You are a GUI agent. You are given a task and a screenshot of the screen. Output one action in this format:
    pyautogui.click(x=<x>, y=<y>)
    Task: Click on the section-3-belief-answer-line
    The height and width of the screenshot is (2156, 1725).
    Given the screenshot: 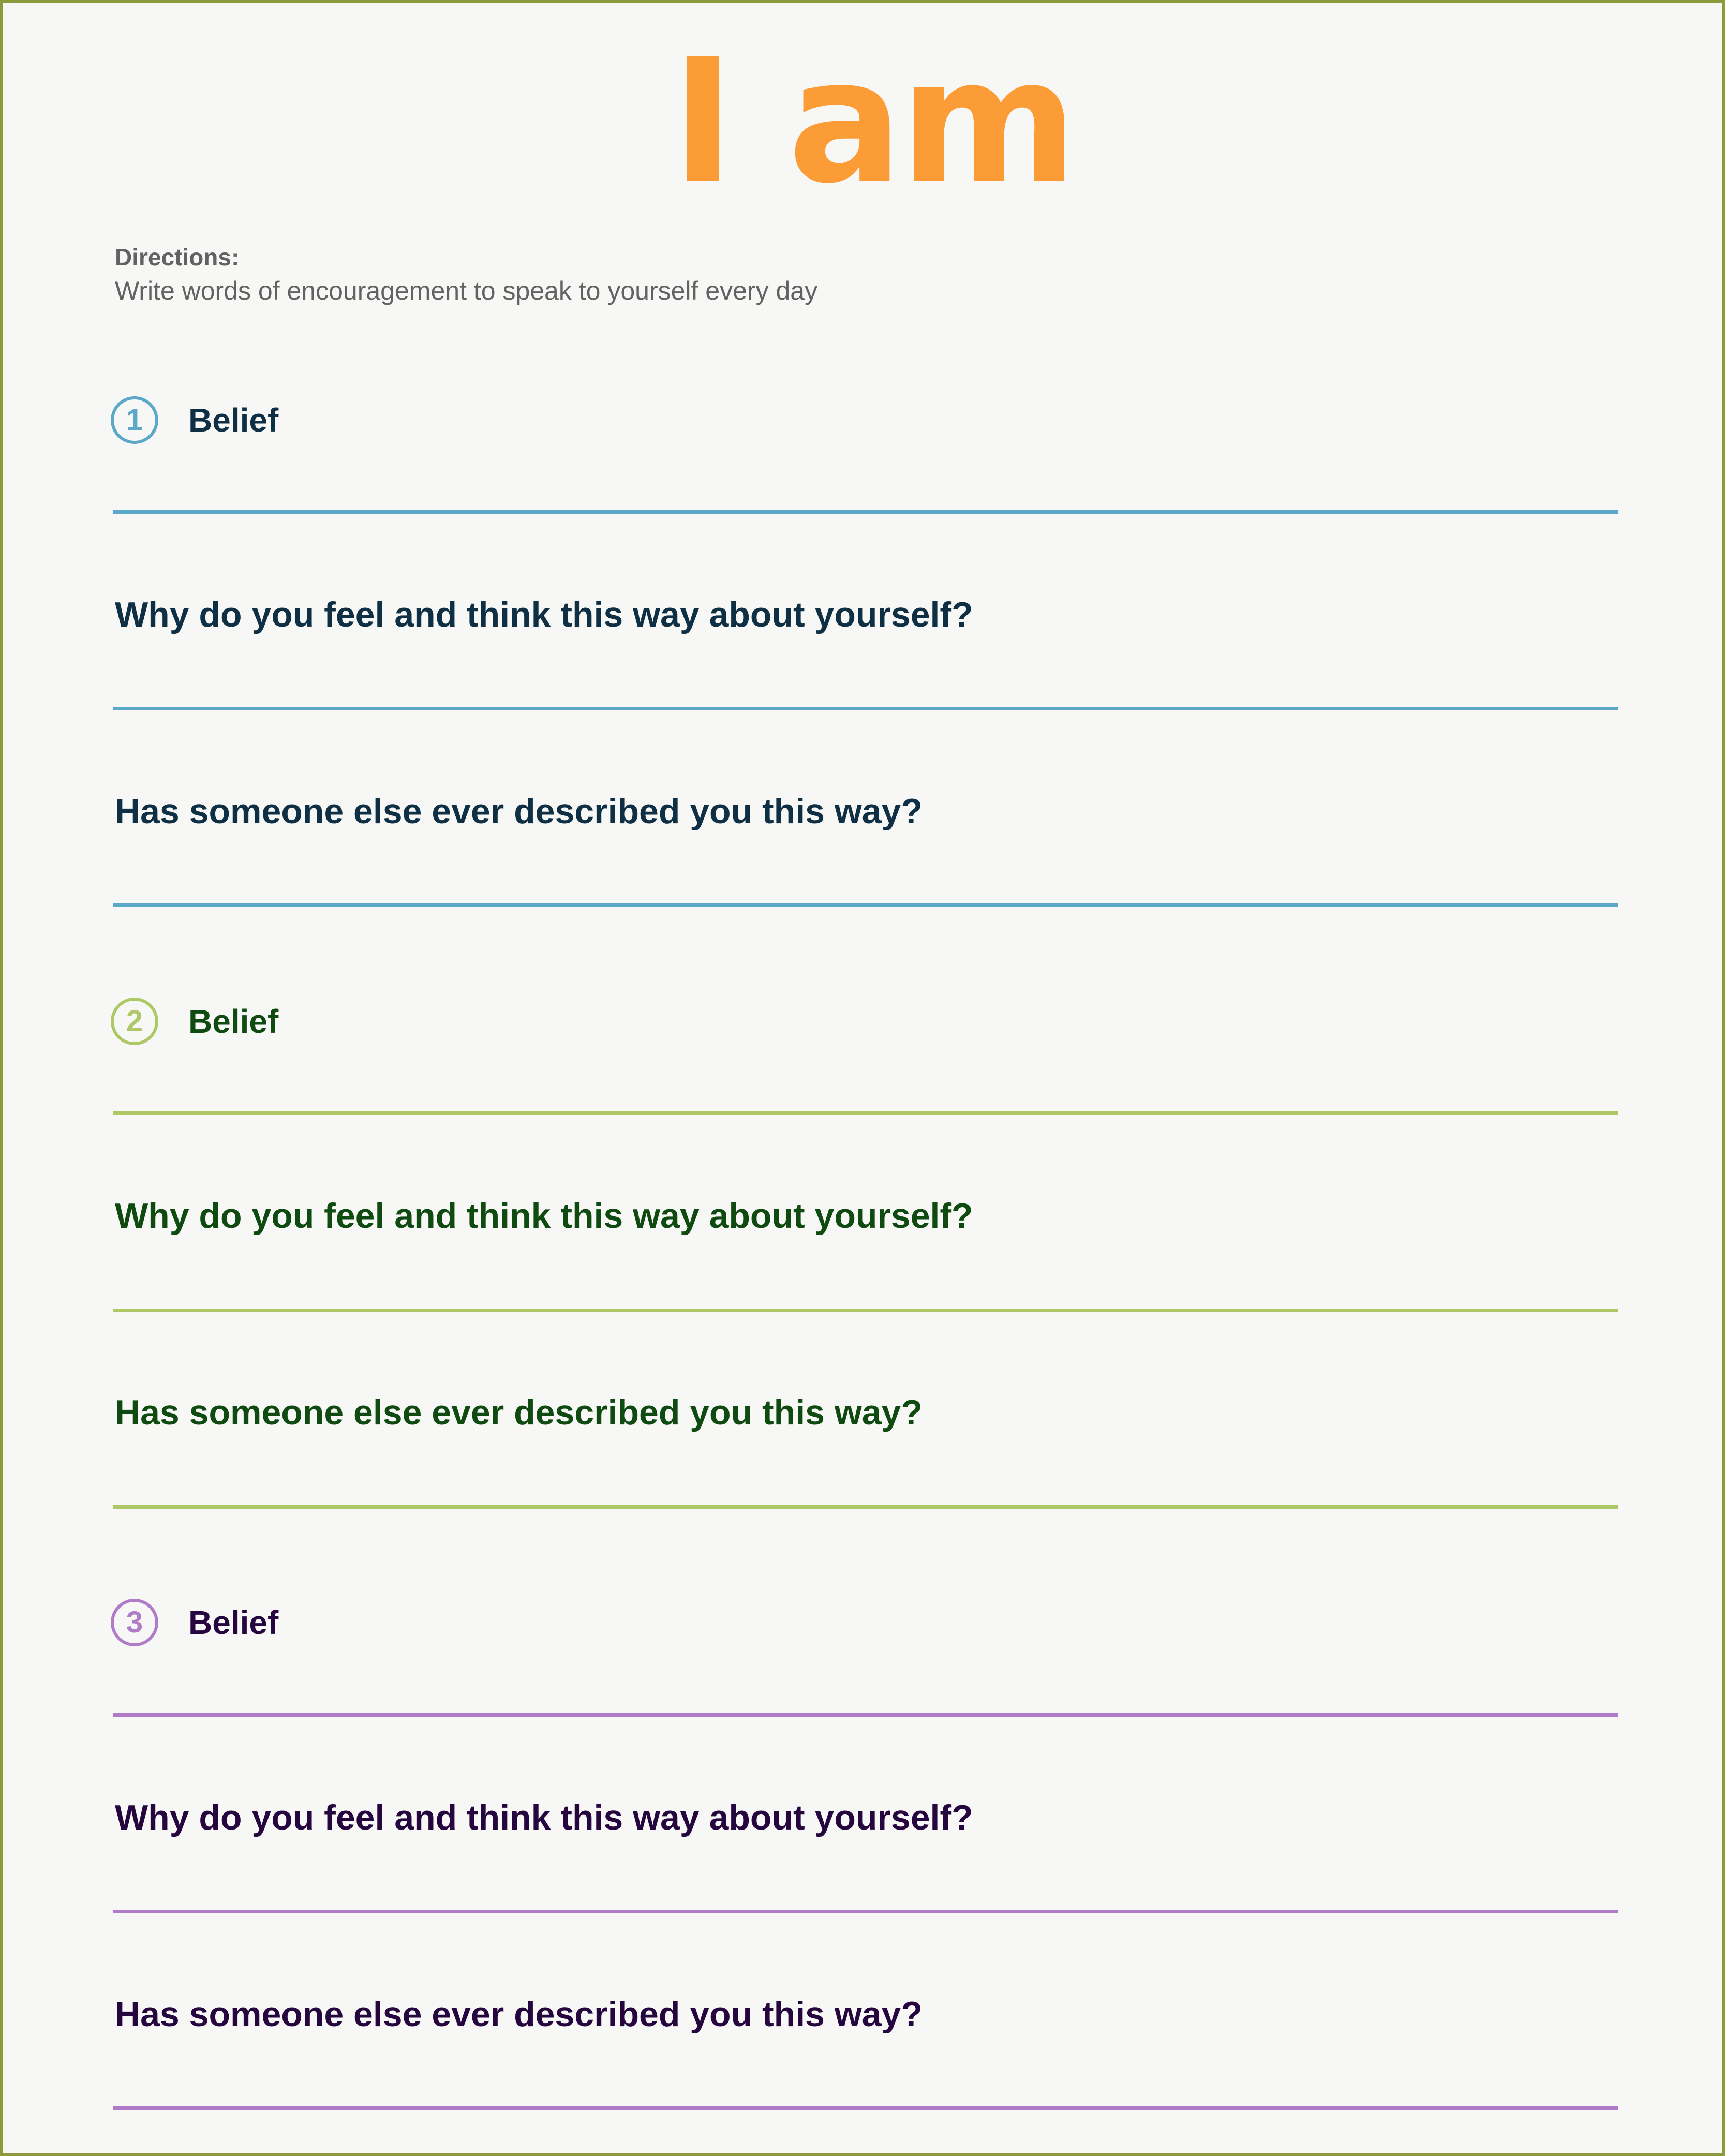 What is the action you would take?
    pyautogui.click(x=865, y=1715)
    